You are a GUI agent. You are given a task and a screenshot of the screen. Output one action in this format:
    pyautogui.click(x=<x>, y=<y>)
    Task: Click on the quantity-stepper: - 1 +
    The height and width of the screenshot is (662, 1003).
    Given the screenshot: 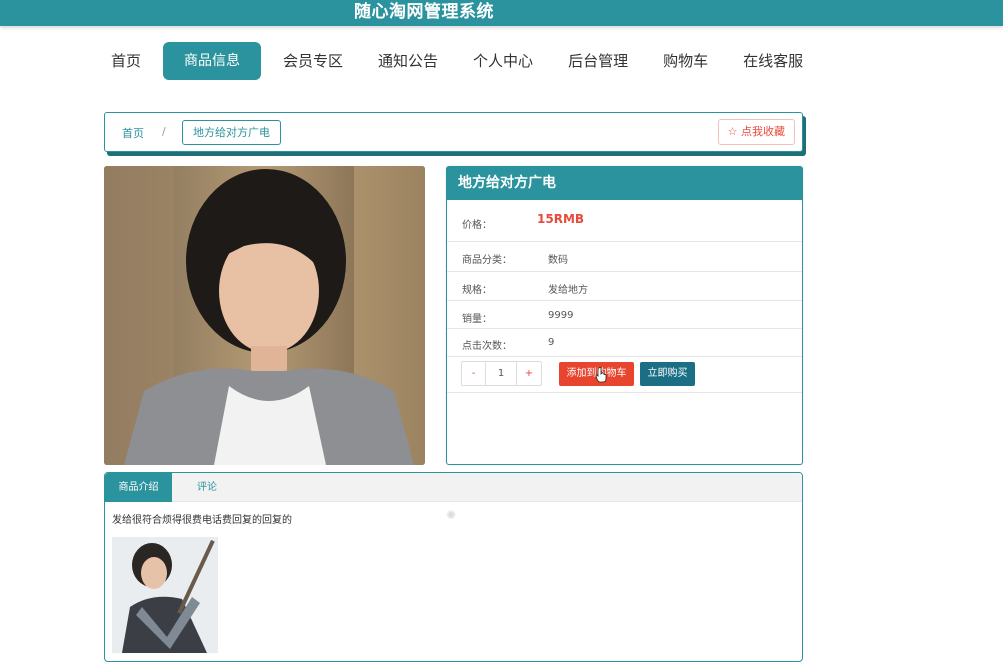 What is the action you would take?
    pyautogui.click(x=501, y=373)
    